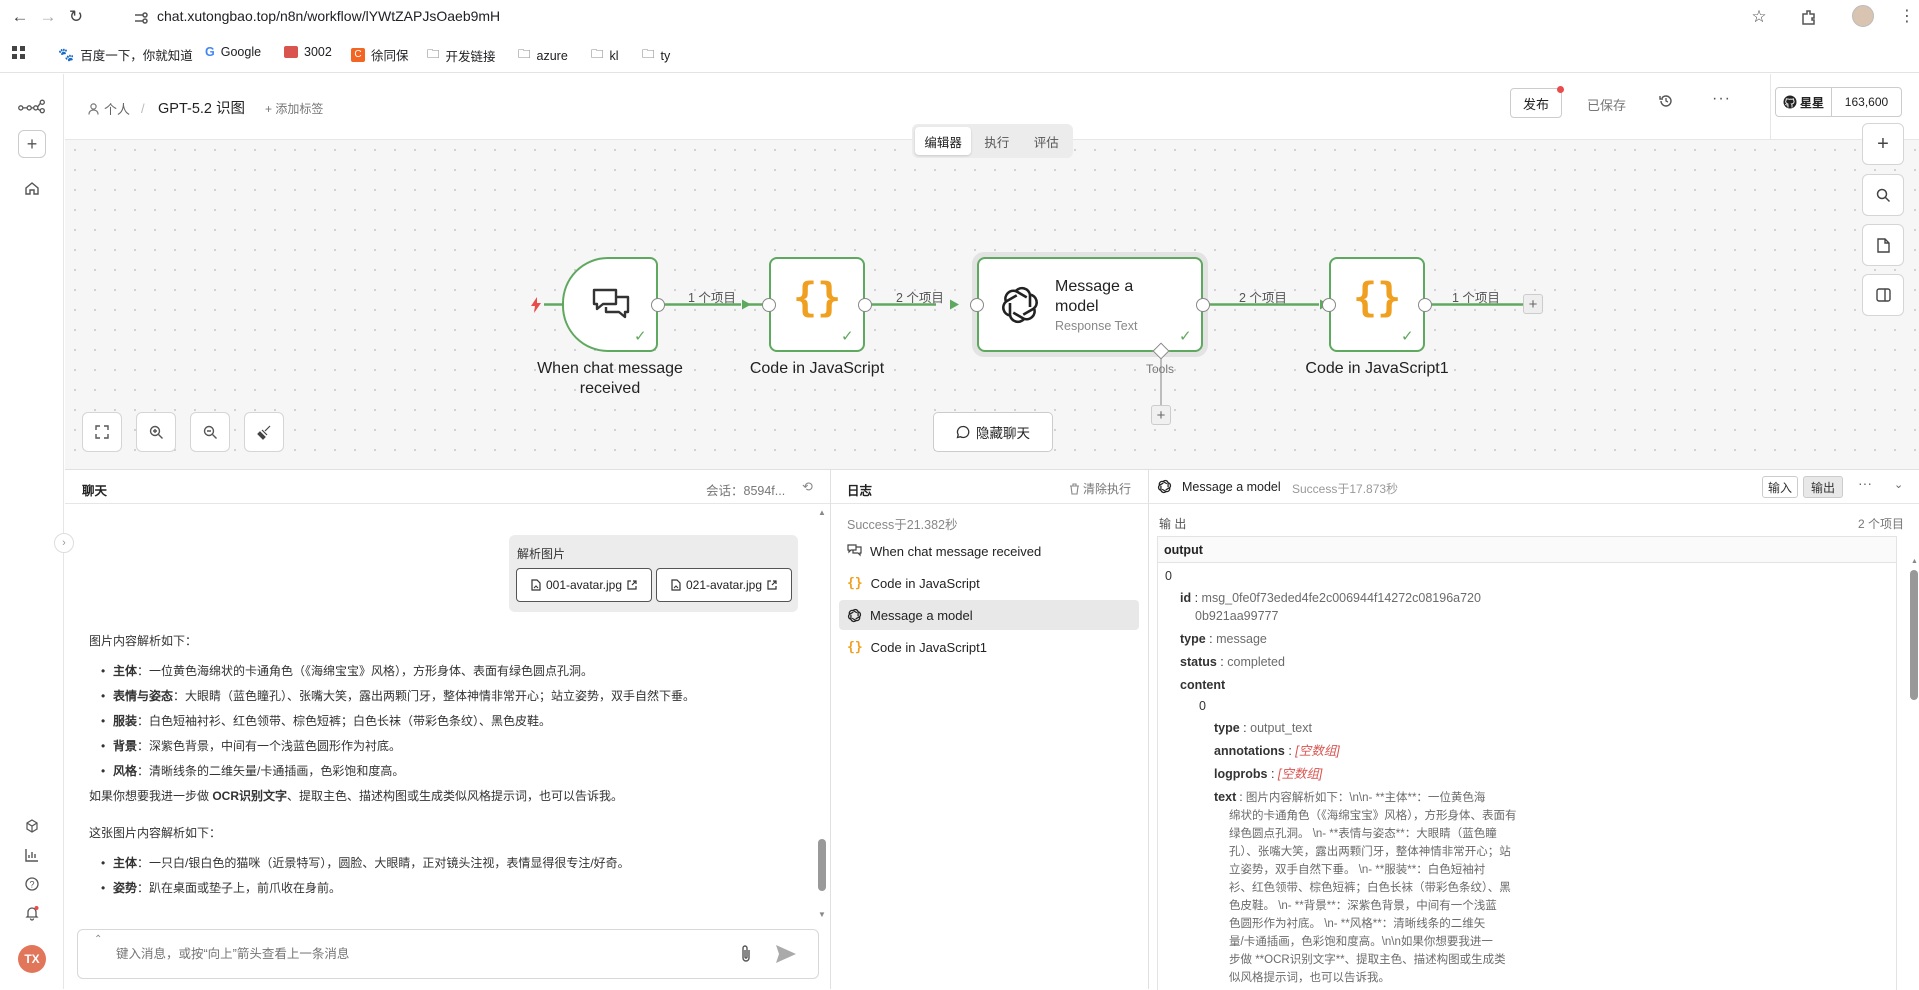 The height and width of the screenshot is (990, 1919). Describe the element at coordinates (1231, 487) in the screenshot. I see `output-node-name: Message a model` at that location.